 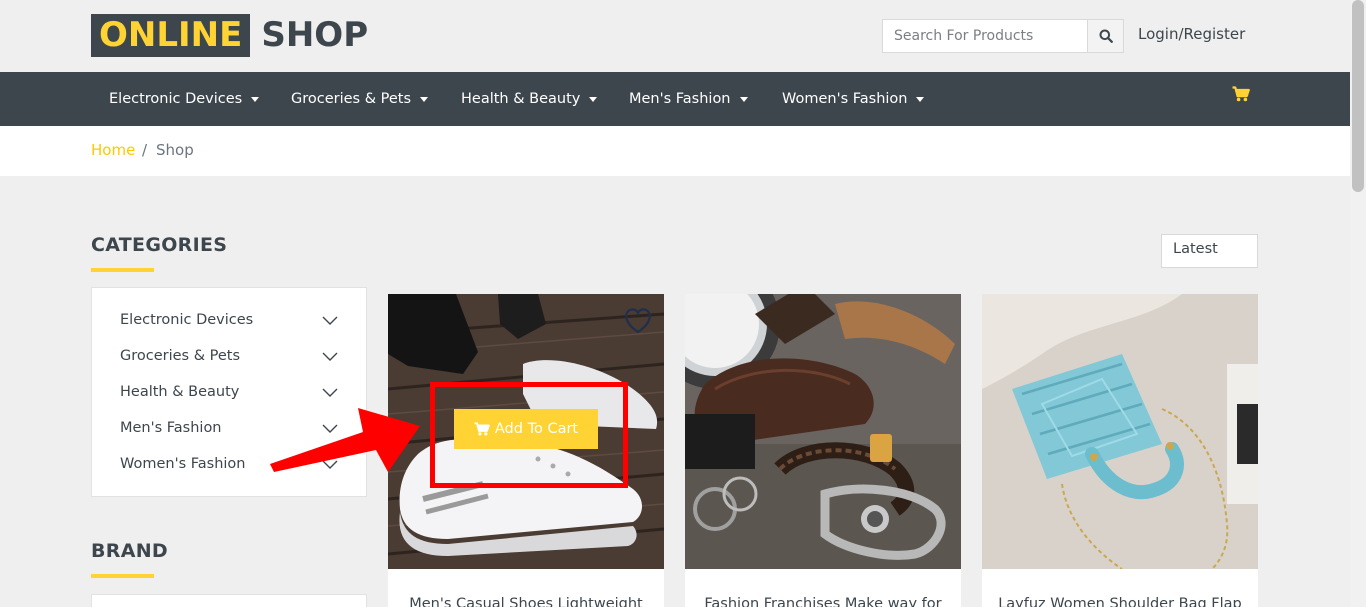 What do you see at coordinates (845, 99) in the screenshot?
I see `nav-item-label: Women's Fashion` at bounding box center [845, 99].